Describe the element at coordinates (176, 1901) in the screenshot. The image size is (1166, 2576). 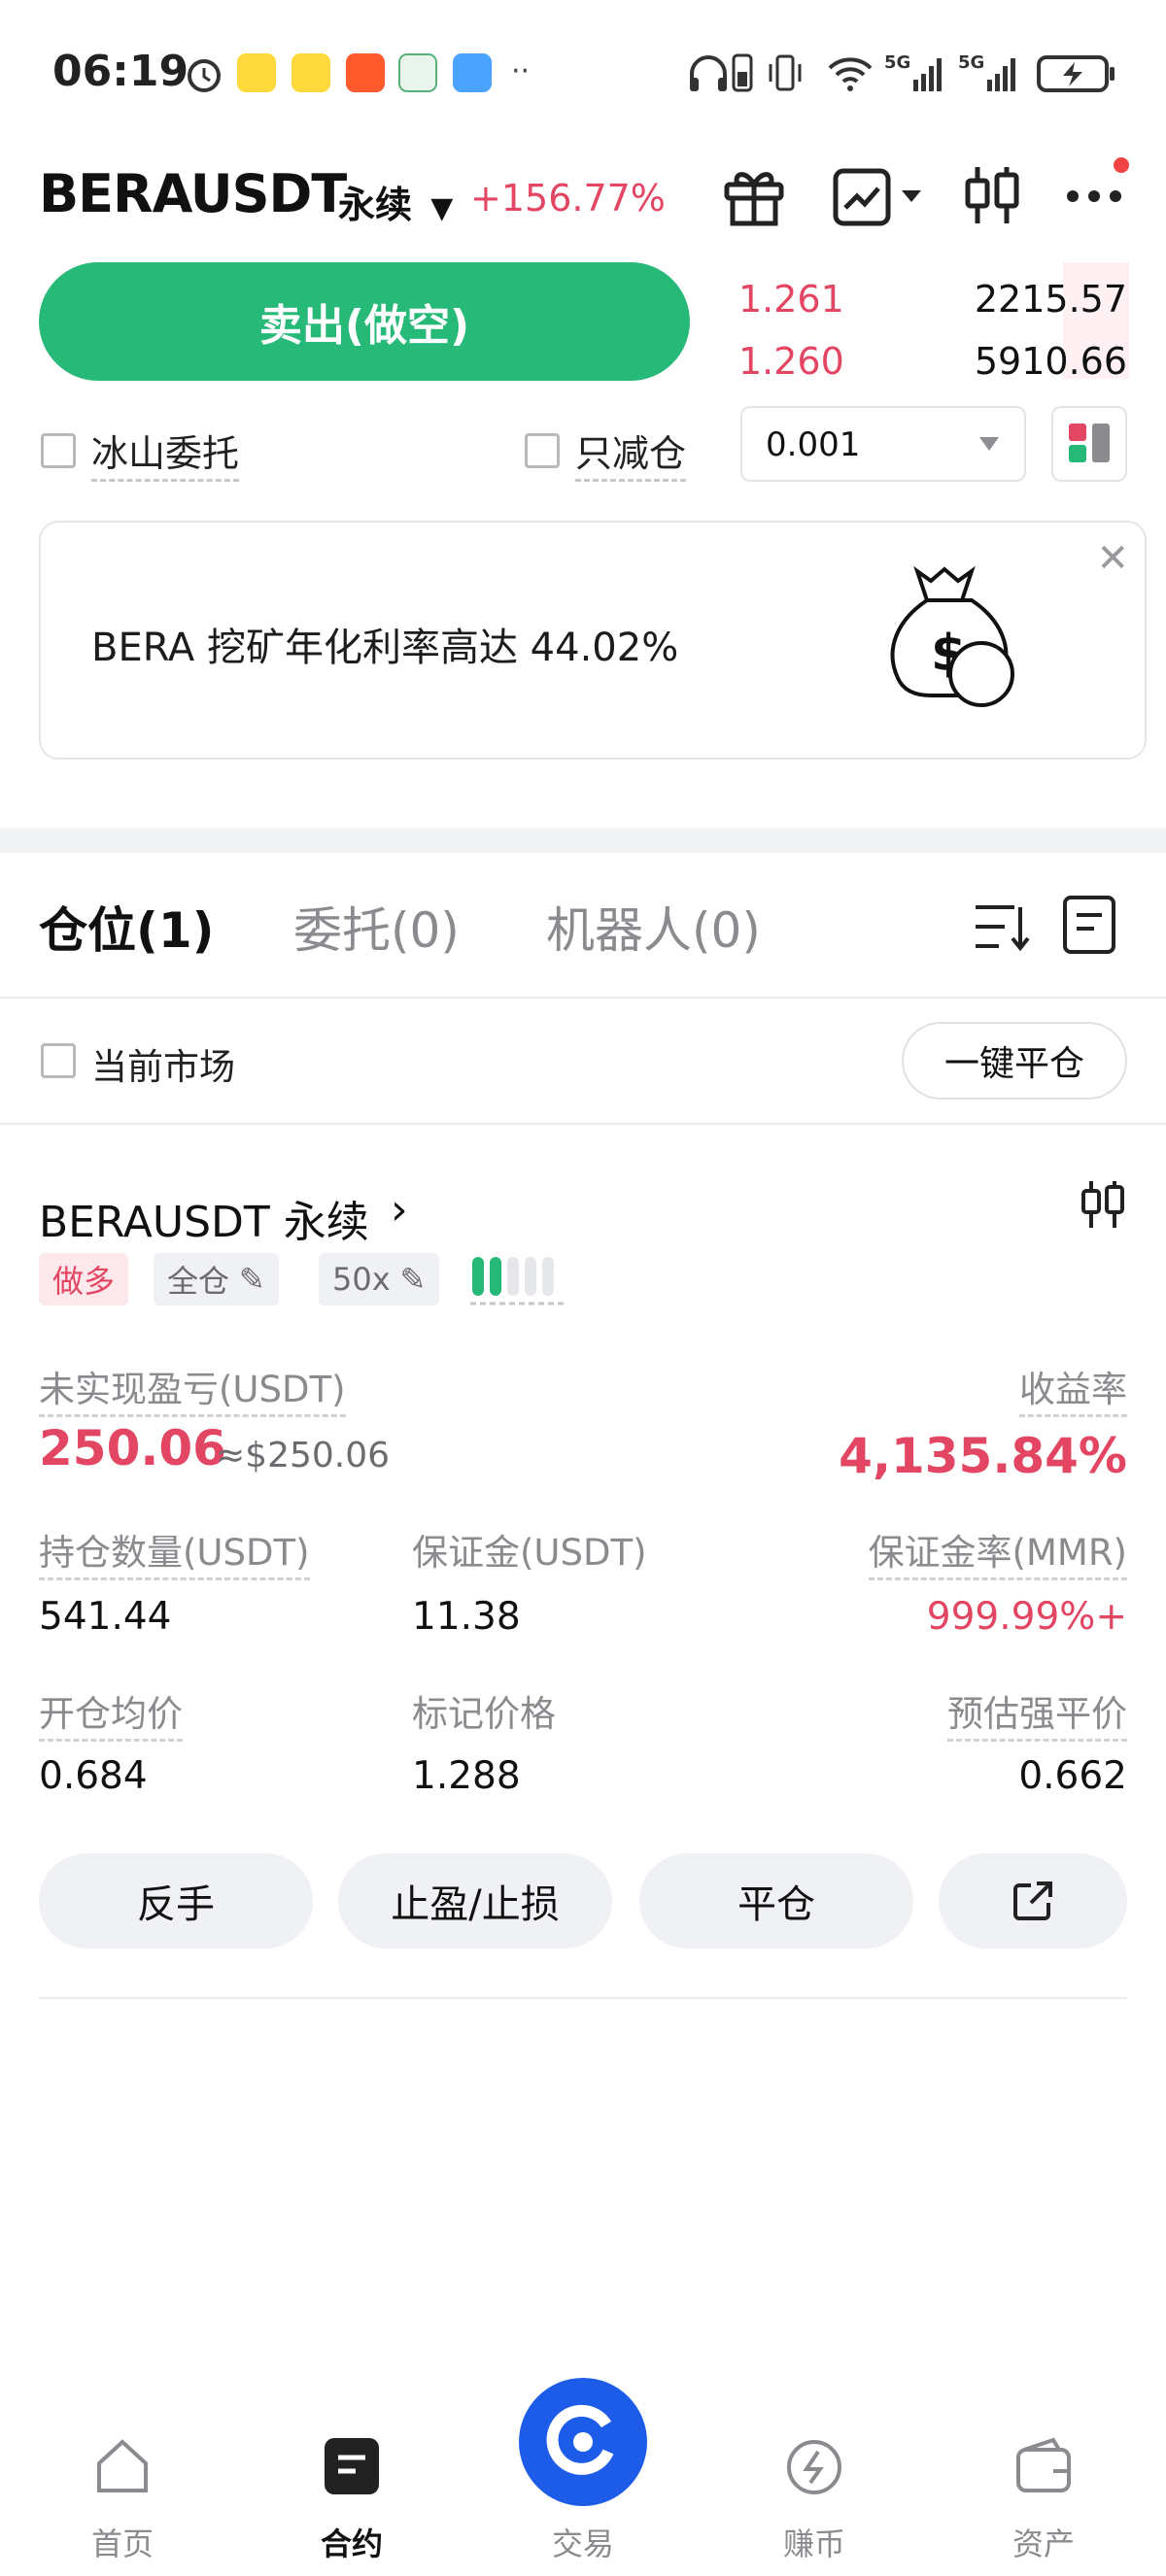
I see `reverse-button: 反手` at that location.